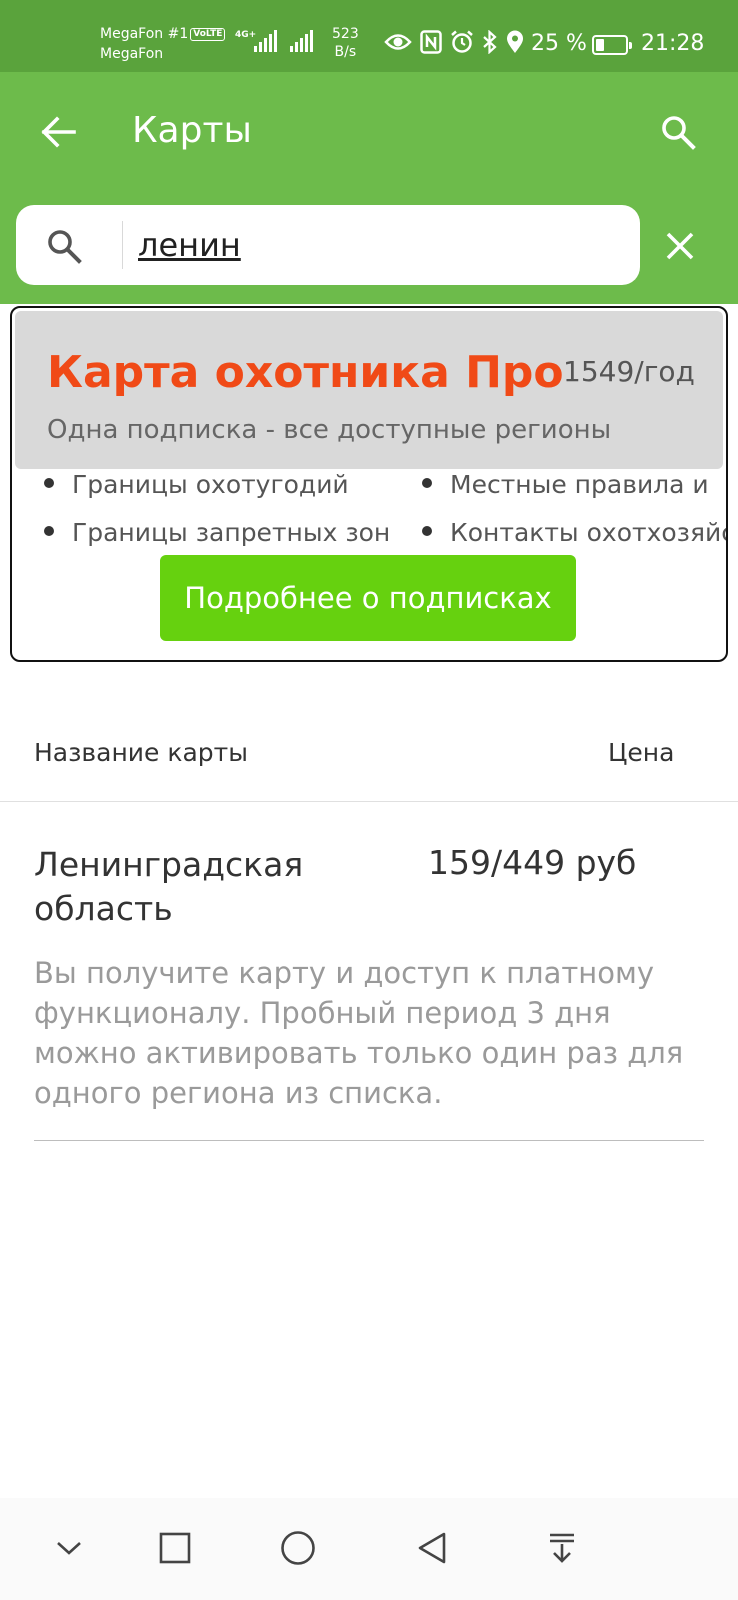  Describe the element at coordinates (368, 598) in the screenshot. I see `subscription-details-button: Подробнее о подписках` at that location.